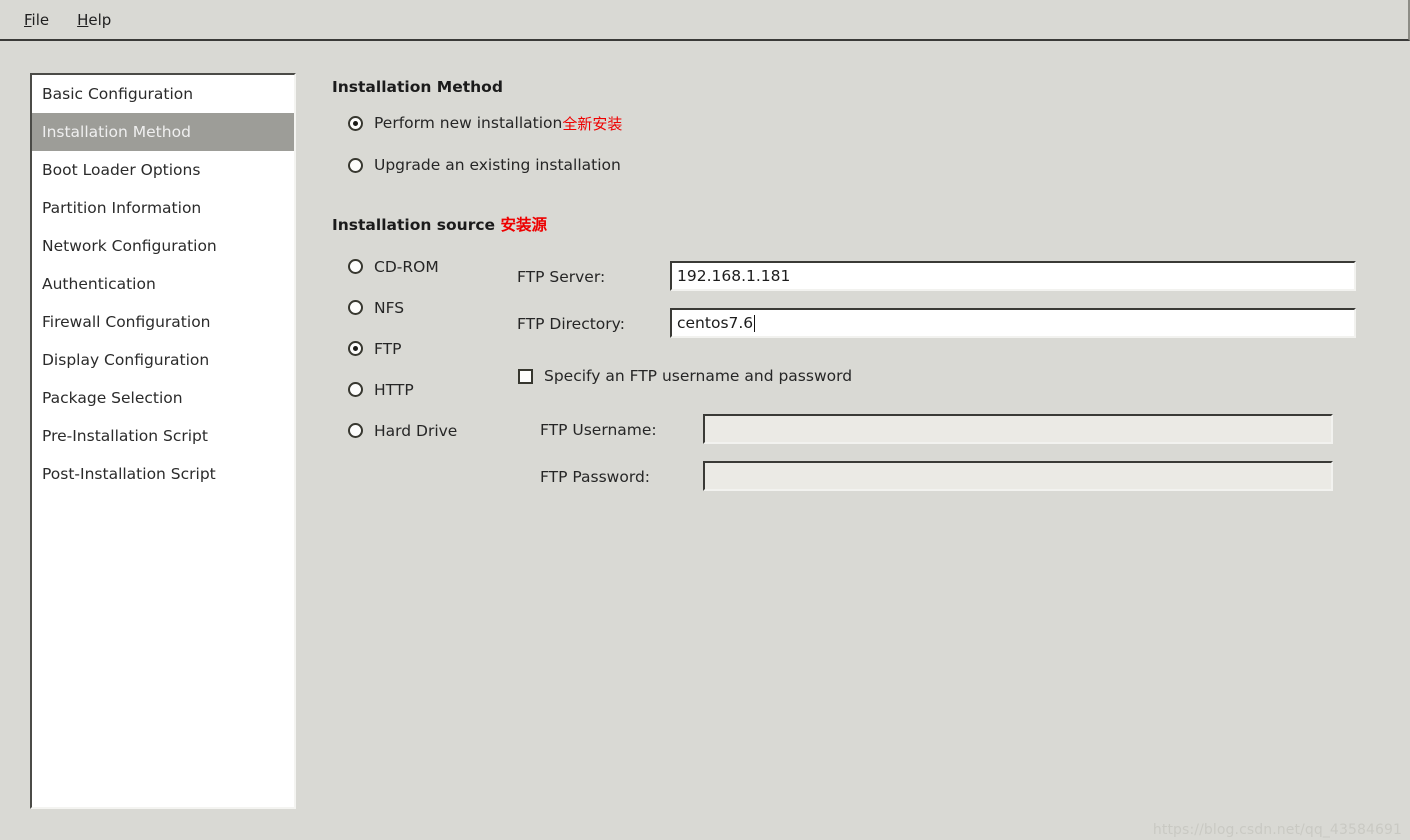 The image size is (1410, 840). What do you see at coordinates (122, 208) in the screenshot?
I see `sidebar-item-label: Partition Information` at bounding box center [122, 208].